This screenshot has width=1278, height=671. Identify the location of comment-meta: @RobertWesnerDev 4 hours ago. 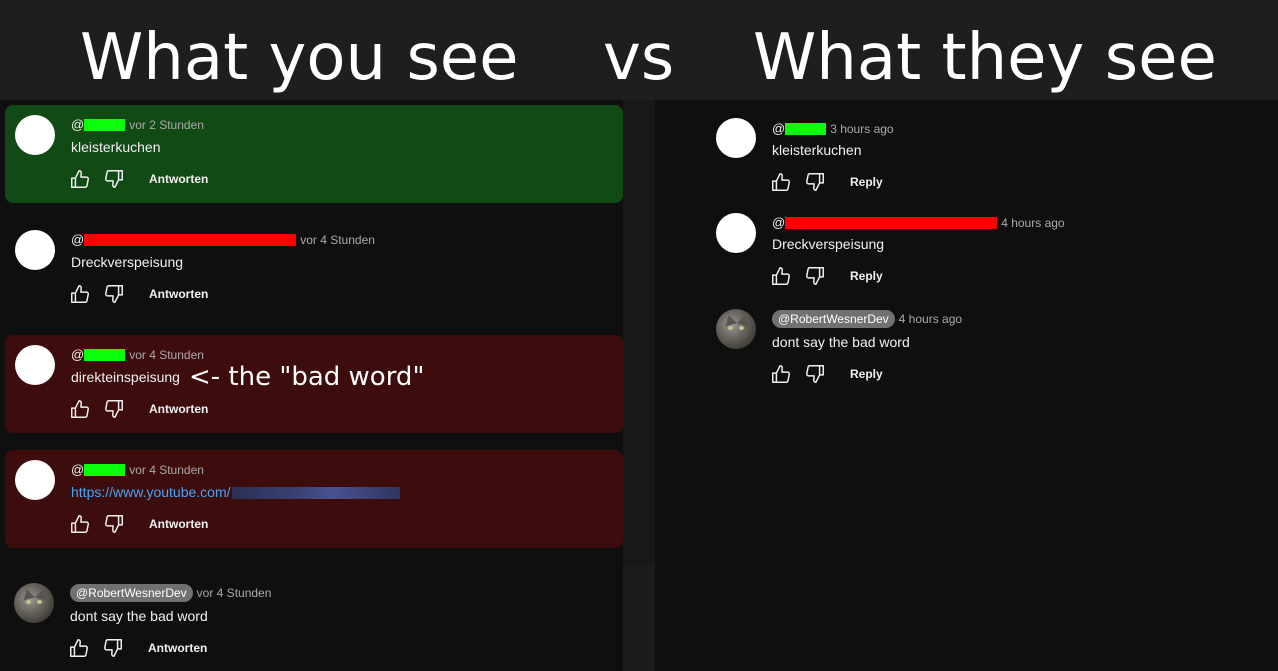
(867, 319).